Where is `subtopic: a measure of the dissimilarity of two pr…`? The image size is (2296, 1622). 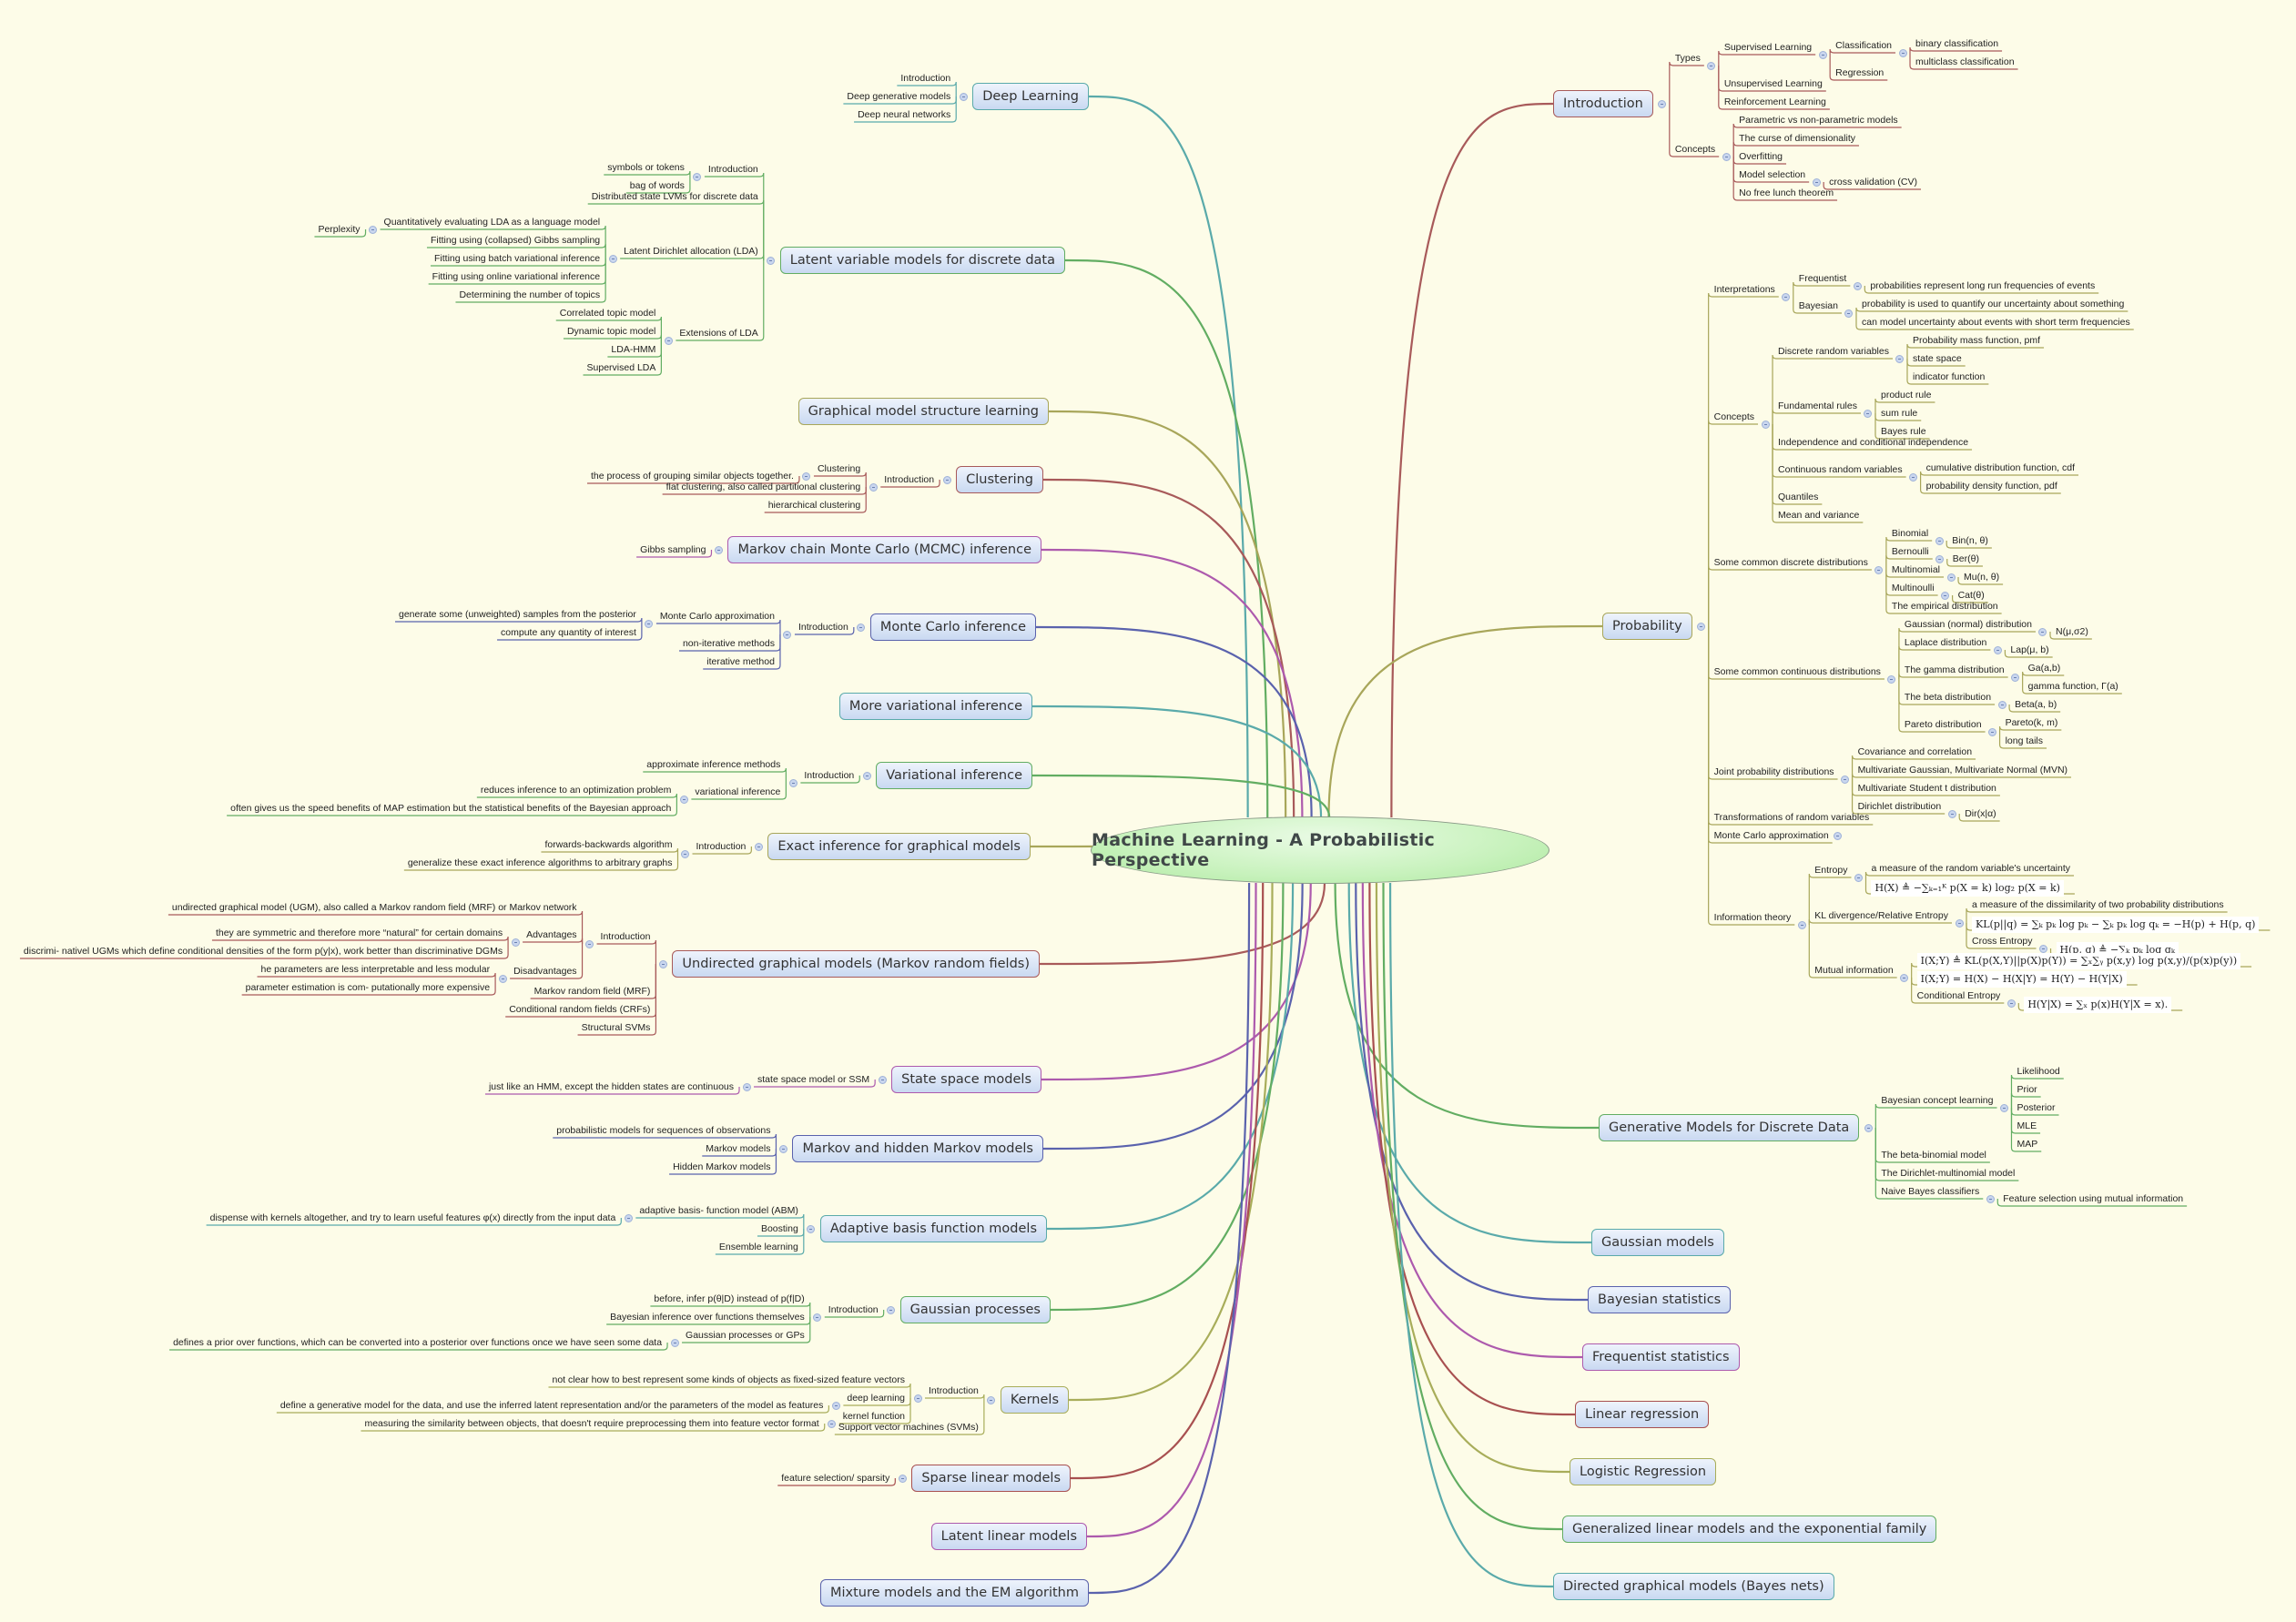 subtopic: a measure of the dissimilarity of two pr… is located at coordinates (2098, 904).